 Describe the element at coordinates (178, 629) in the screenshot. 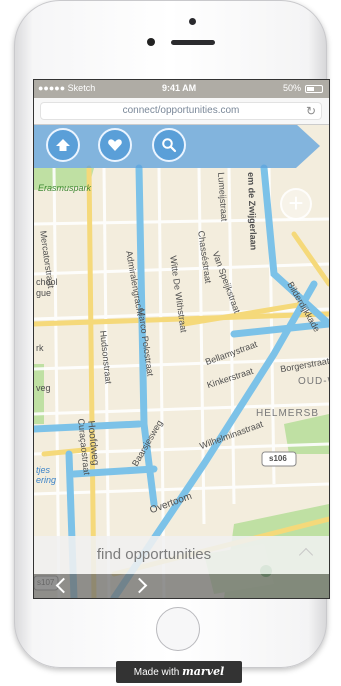

I see `hardware-home-button` at that location.